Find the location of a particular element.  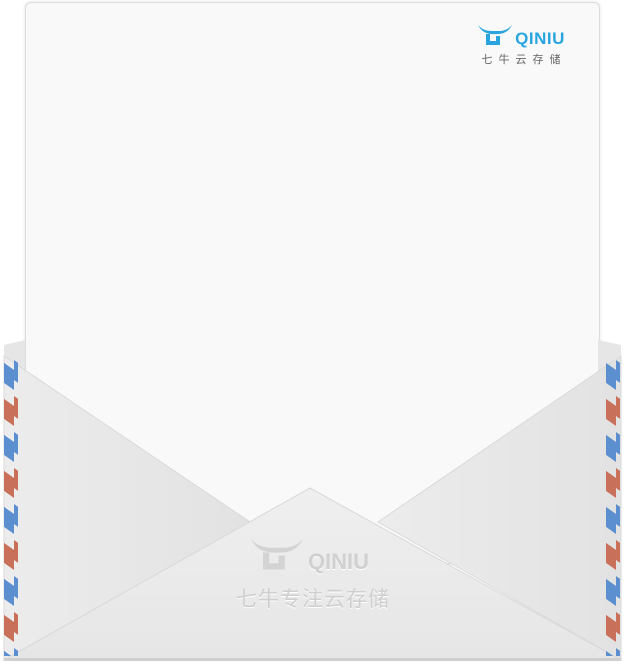

envelope-logo: QINIU 七牛专注云存储 is located at coordinates (313, 574).